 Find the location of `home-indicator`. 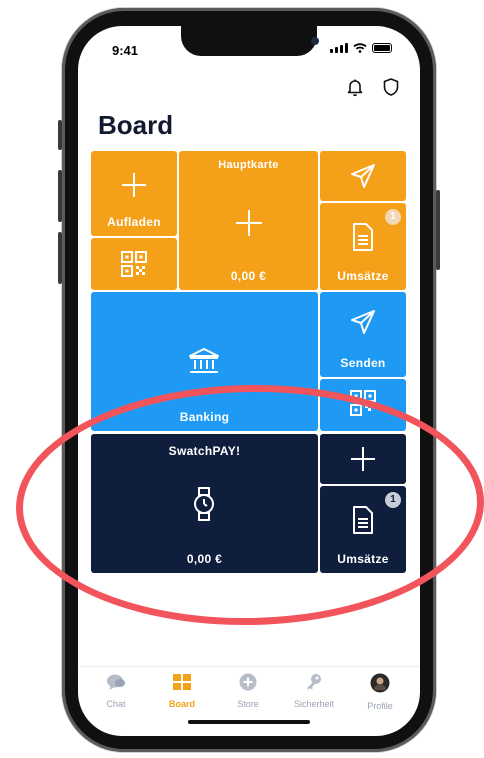

home-indicator is located at coordinates (249, 722).